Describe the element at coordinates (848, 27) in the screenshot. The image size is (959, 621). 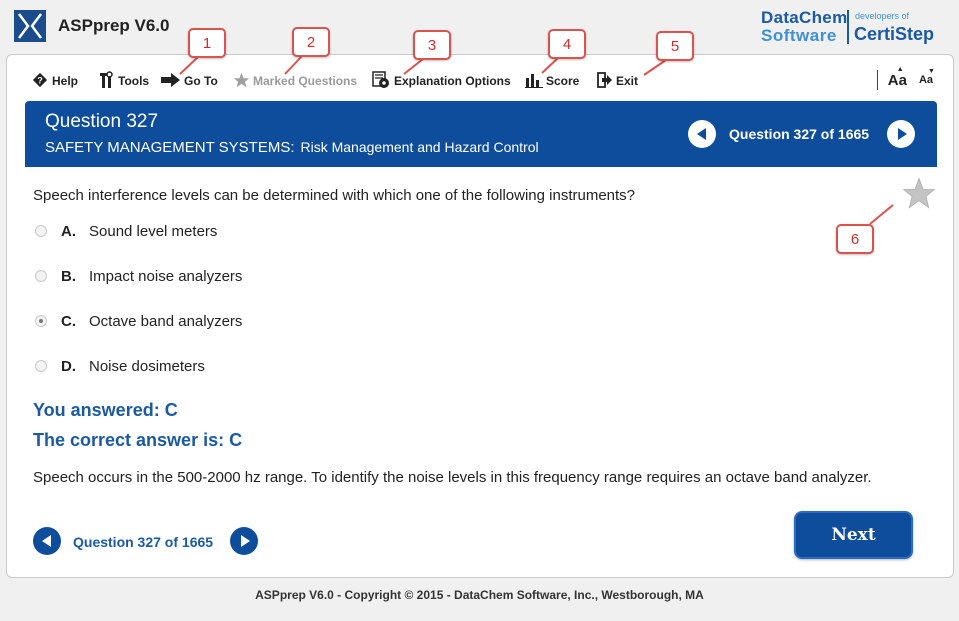
I see `brand-divider` at that location.